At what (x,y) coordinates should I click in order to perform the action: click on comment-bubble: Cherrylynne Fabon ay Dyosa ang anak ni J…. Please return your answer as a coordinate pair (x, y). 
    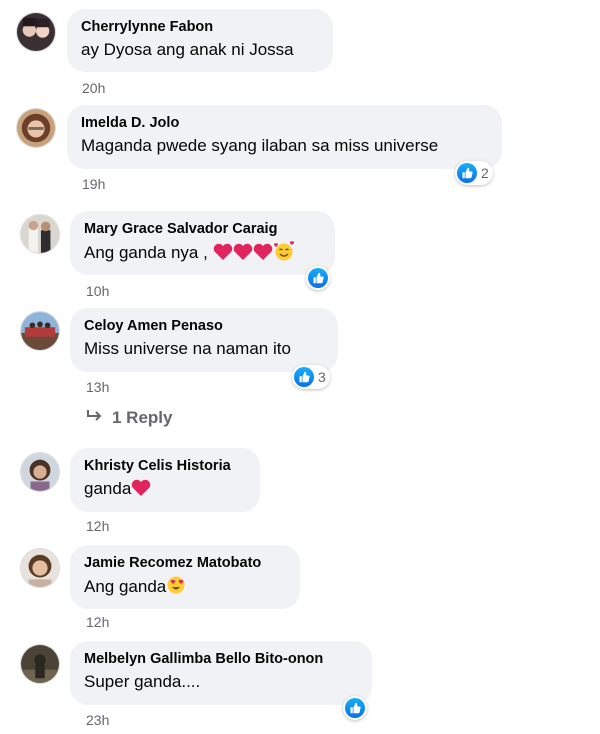
    Looking at the image, I should click on (200, 40).